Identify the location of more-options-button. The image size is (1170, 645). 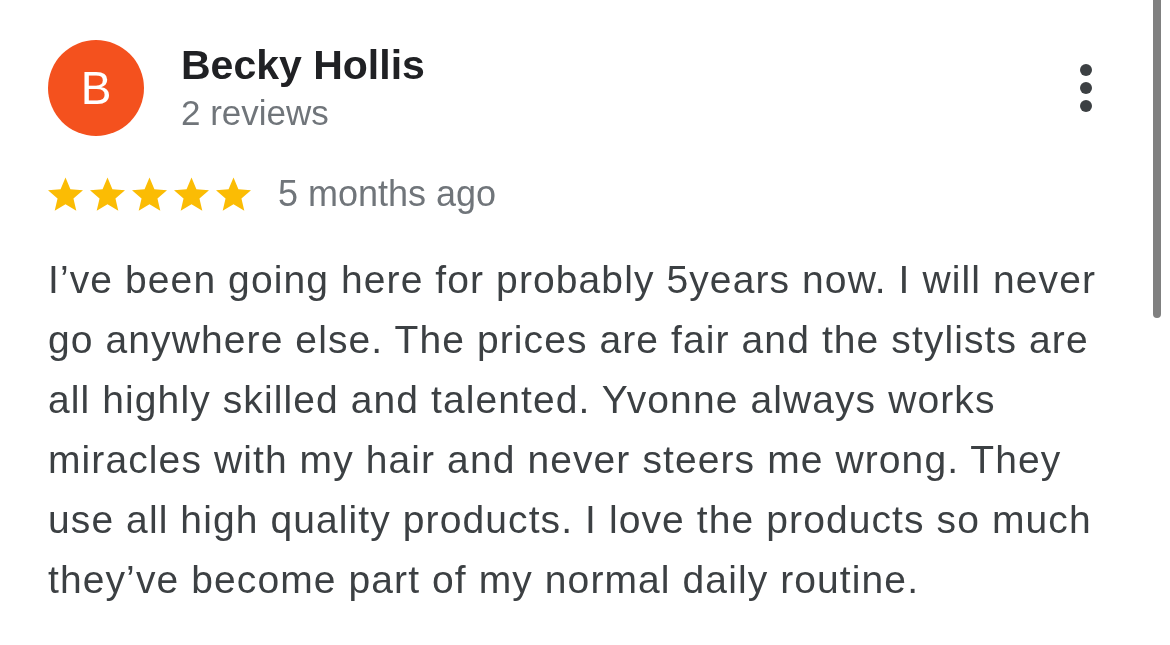
(1086, 88).